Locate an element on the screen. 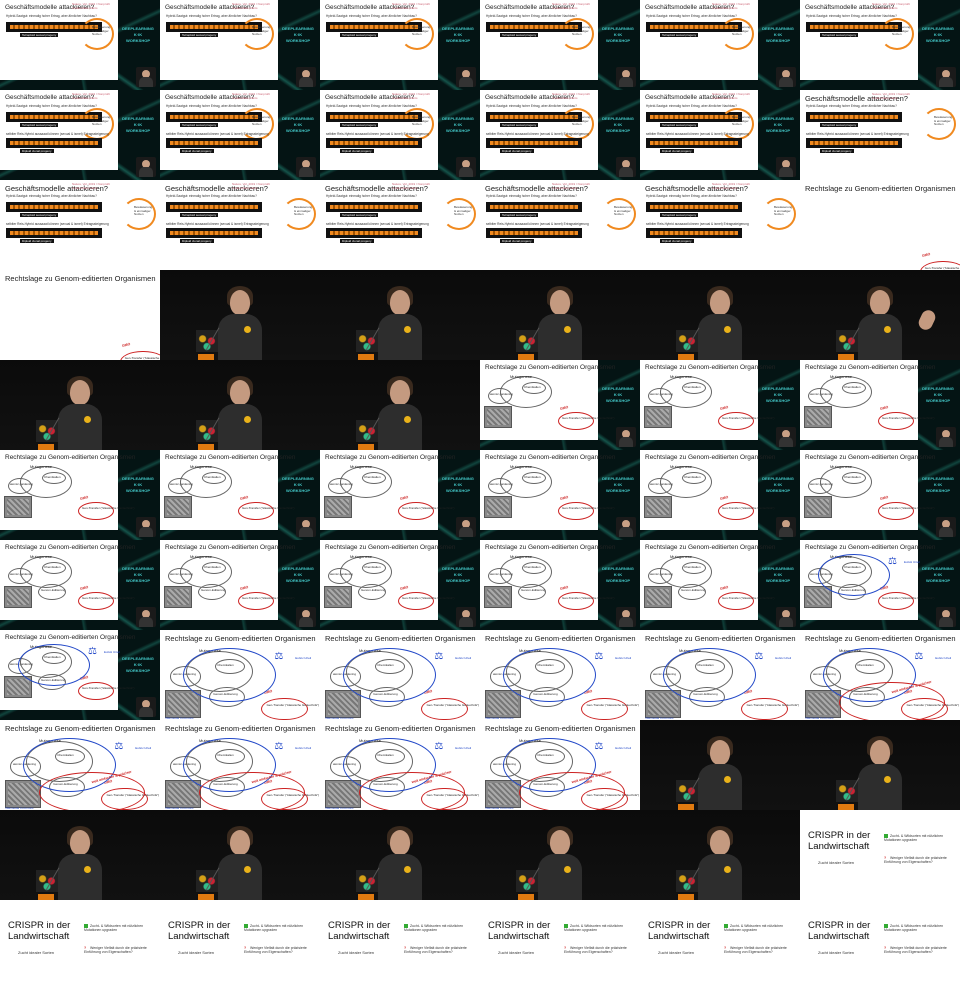  genomedit-oval is located at coordinates (212, 592).